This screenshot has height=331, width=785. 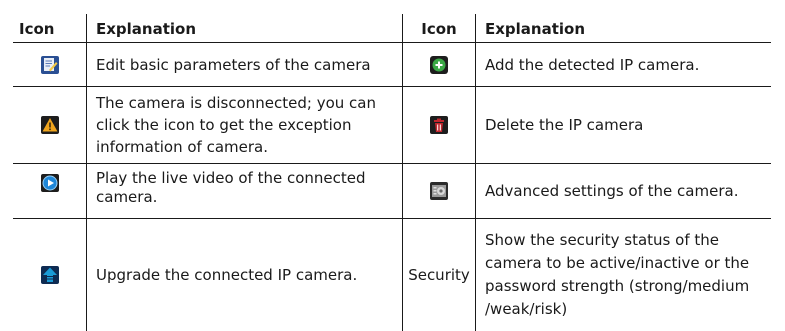 What do you see at coordinates (439, 191) in the screenshot?
I see `settings-icon` at bounding box center [439, 191].